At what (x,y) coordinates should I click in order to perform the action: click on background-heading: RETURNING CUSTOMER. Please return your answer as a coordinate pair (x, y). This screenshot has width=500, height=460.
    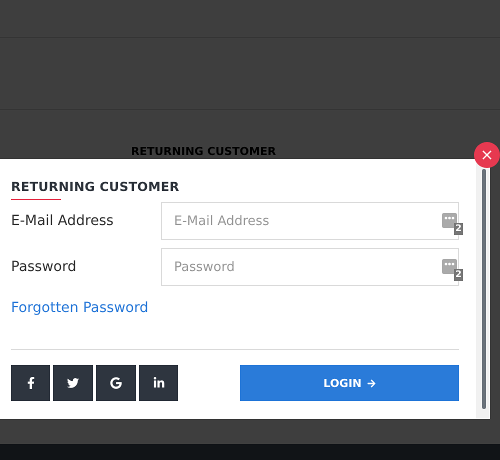
    Looking at the image, I should click on (203, 152).